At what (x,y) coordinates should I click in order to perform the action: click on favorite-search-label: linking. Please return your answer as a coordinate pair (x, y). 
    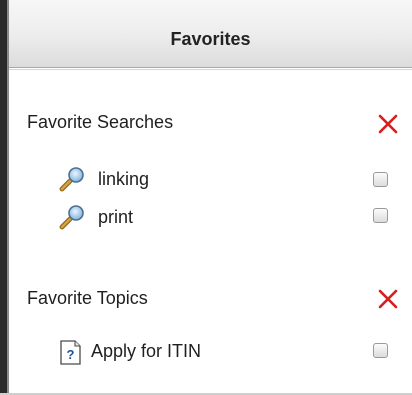
    Looking at the image, I should click on (123, 179).